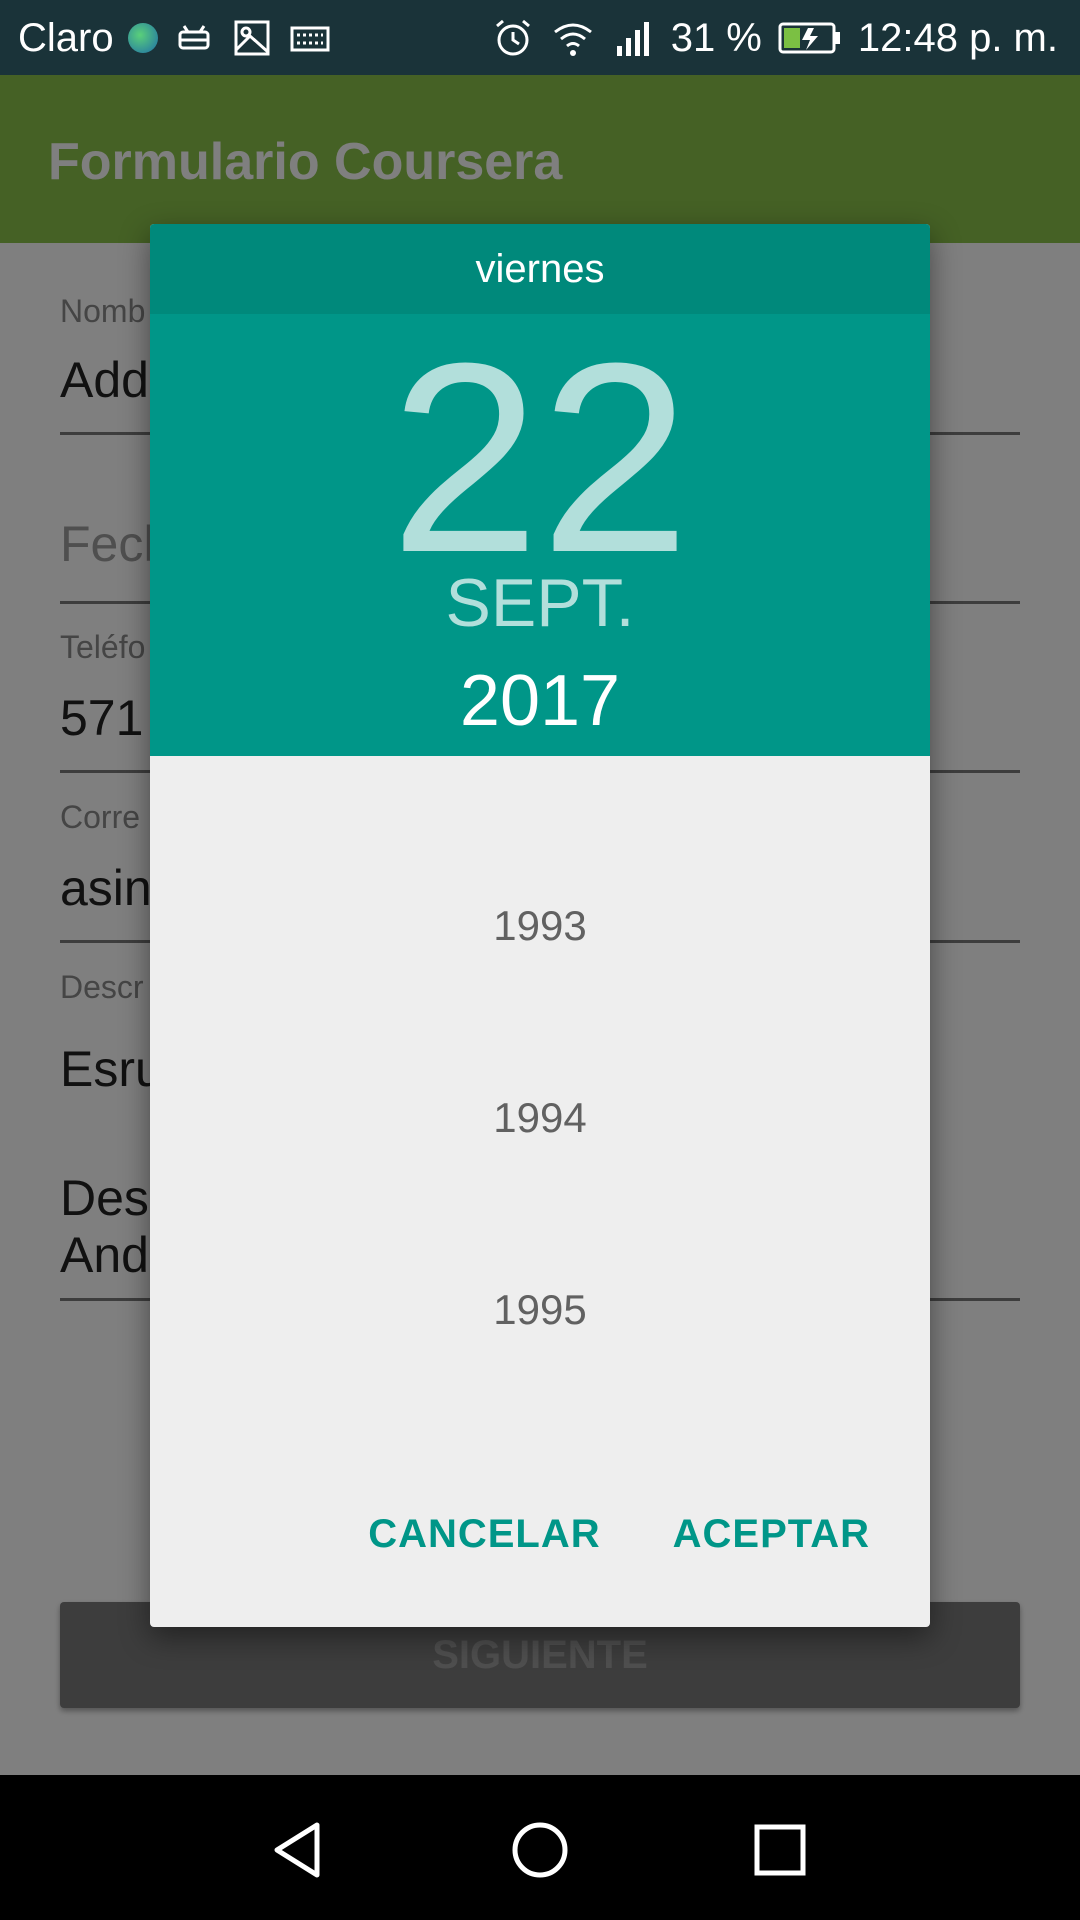 Image resolution: width=1080 pixels, height=1920 pixels. I want to click on year-item: 1993, so click(540, 926).